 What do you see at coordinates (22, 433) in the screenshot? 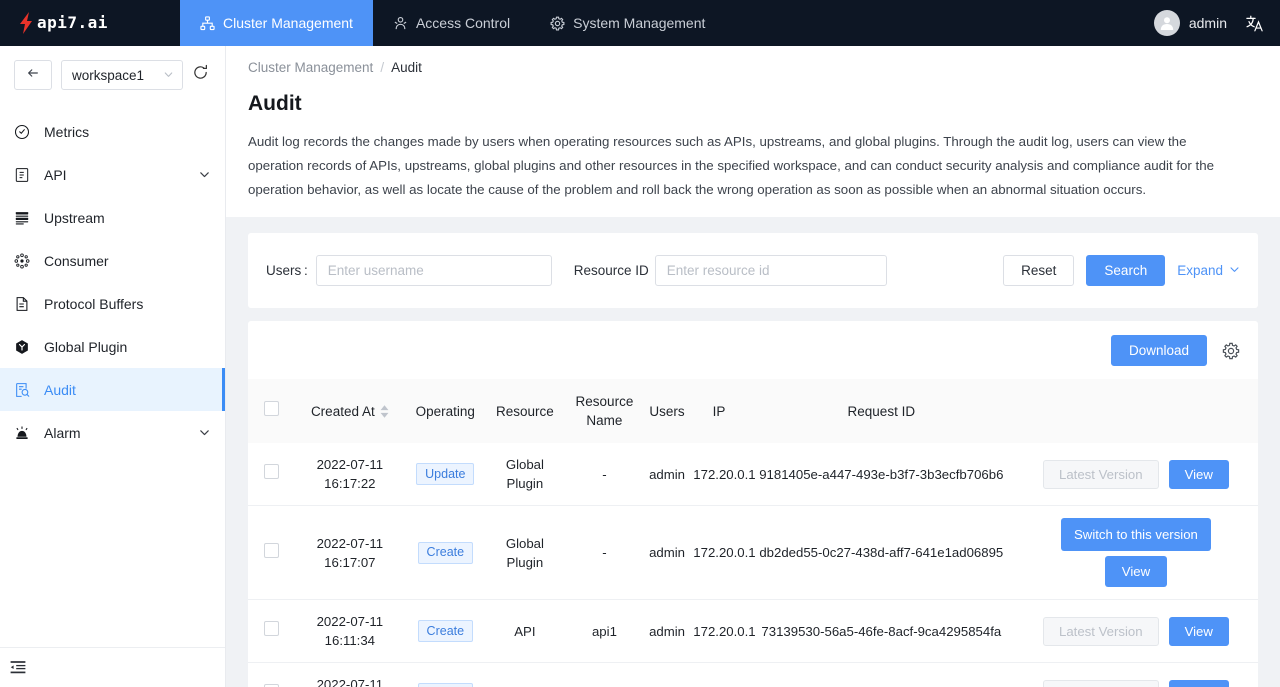
I see `alarm-icon` at bounding box center [22, 433].